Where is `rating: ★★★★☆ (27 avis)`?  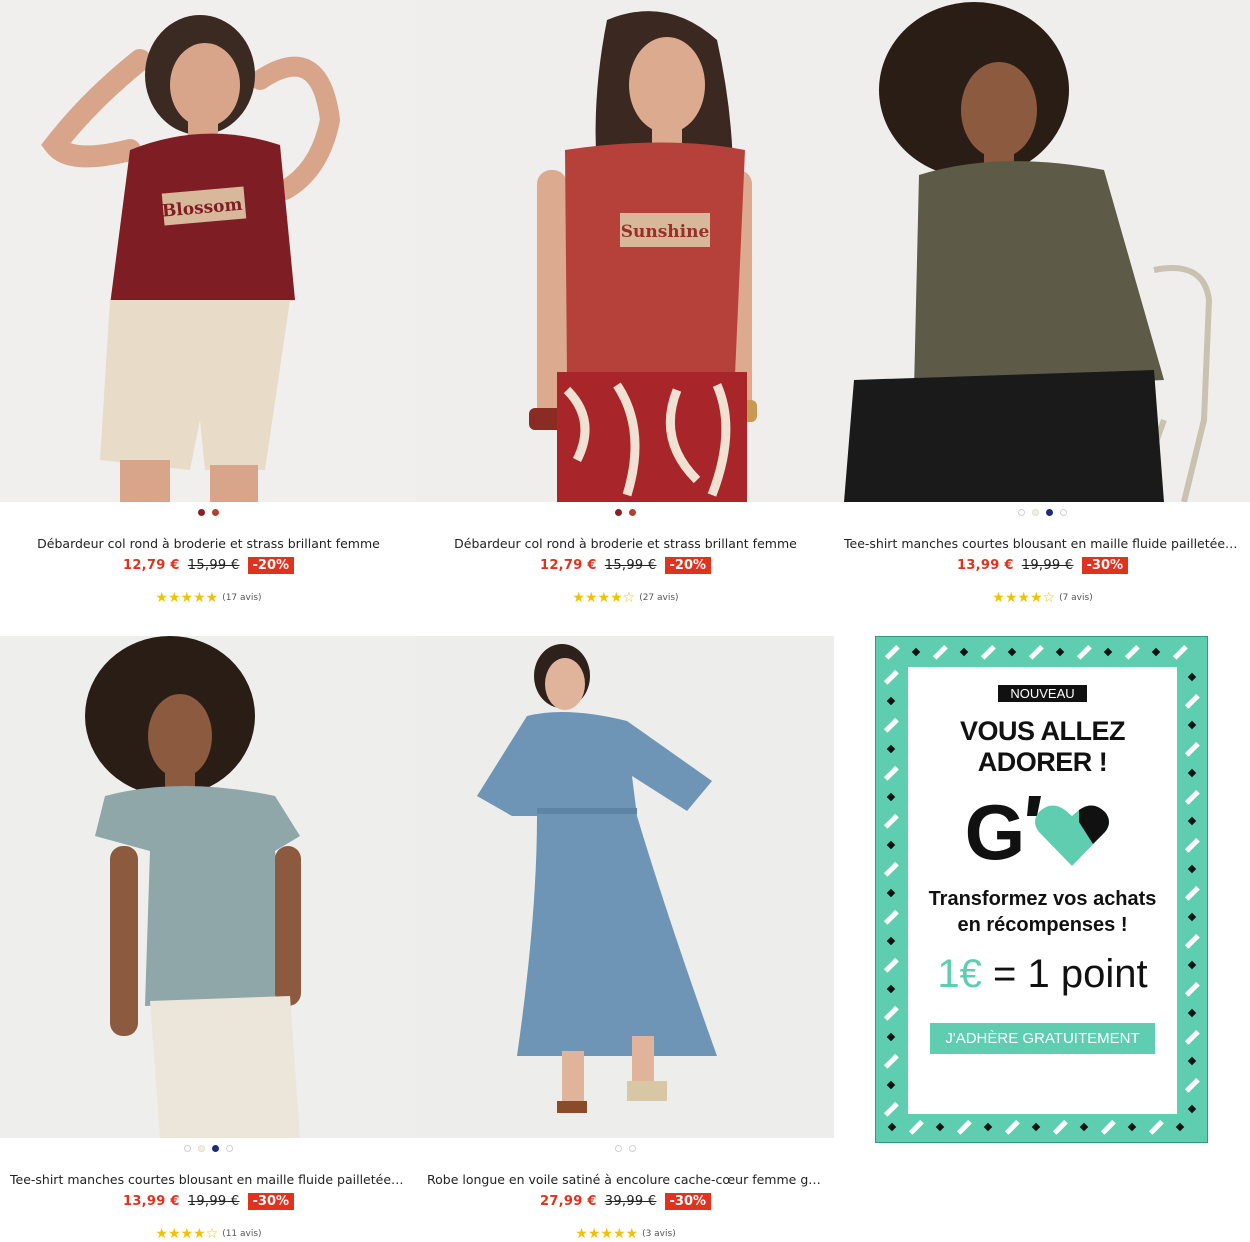
rating: ★★★★☆ (27 avis) is located at coordinates (625, 598).